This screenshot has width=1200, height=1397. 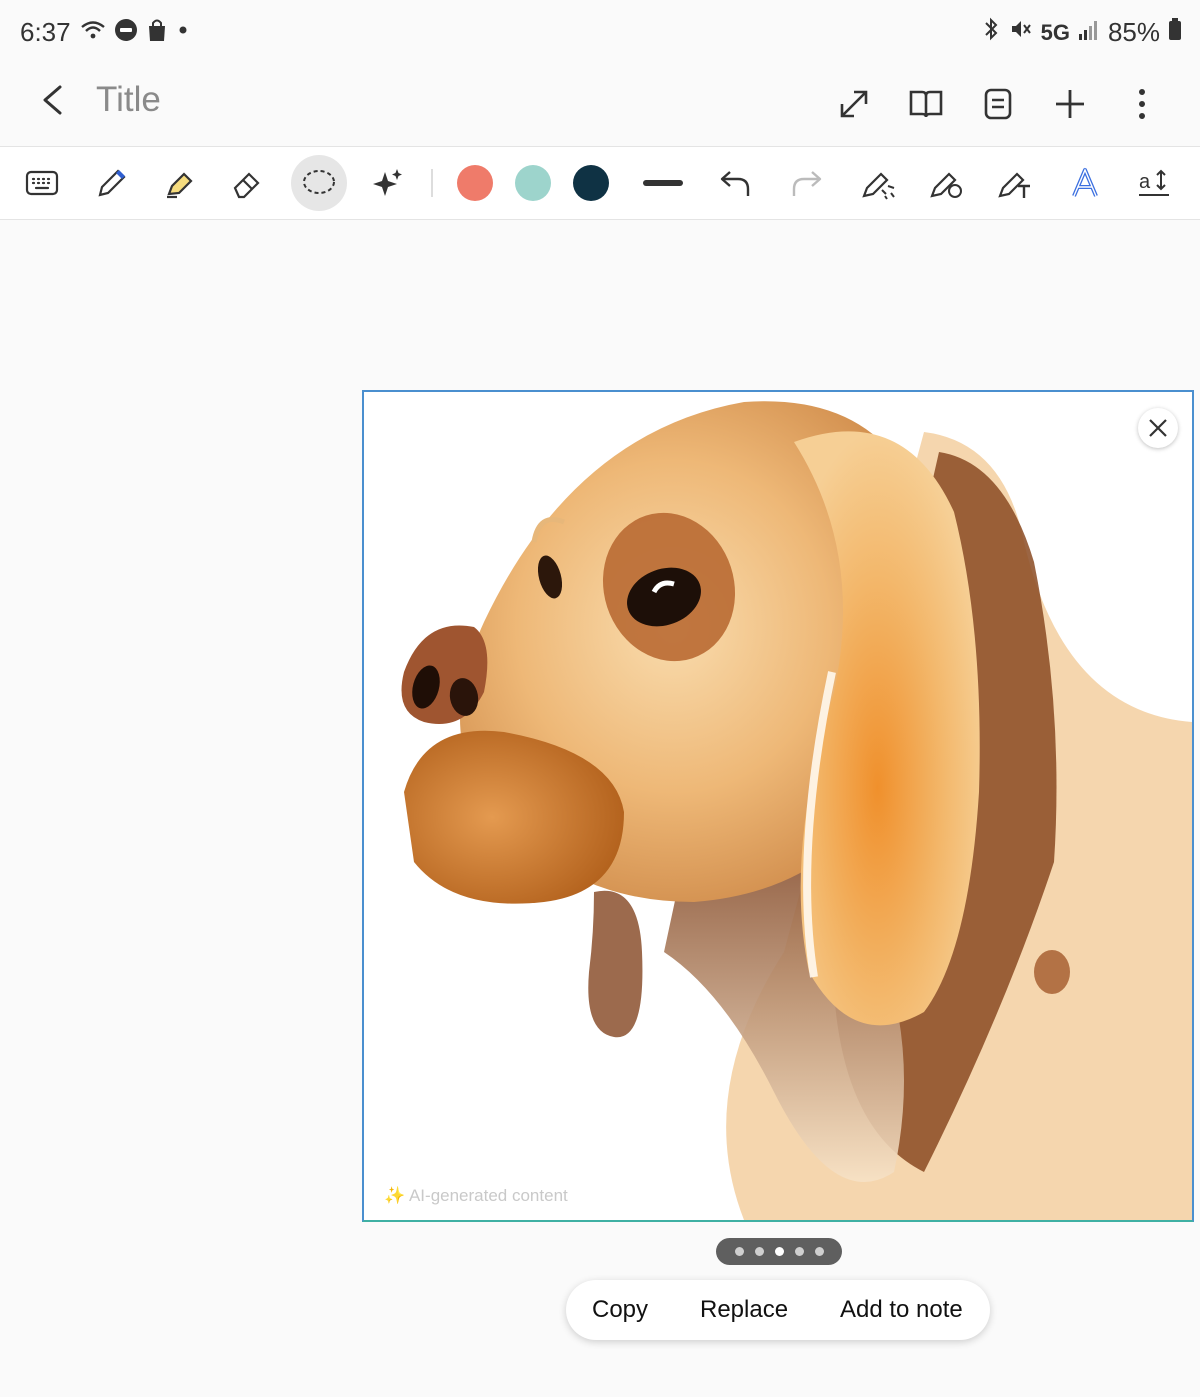 I want to click on style-pen-button, so click(x=947, y=183).